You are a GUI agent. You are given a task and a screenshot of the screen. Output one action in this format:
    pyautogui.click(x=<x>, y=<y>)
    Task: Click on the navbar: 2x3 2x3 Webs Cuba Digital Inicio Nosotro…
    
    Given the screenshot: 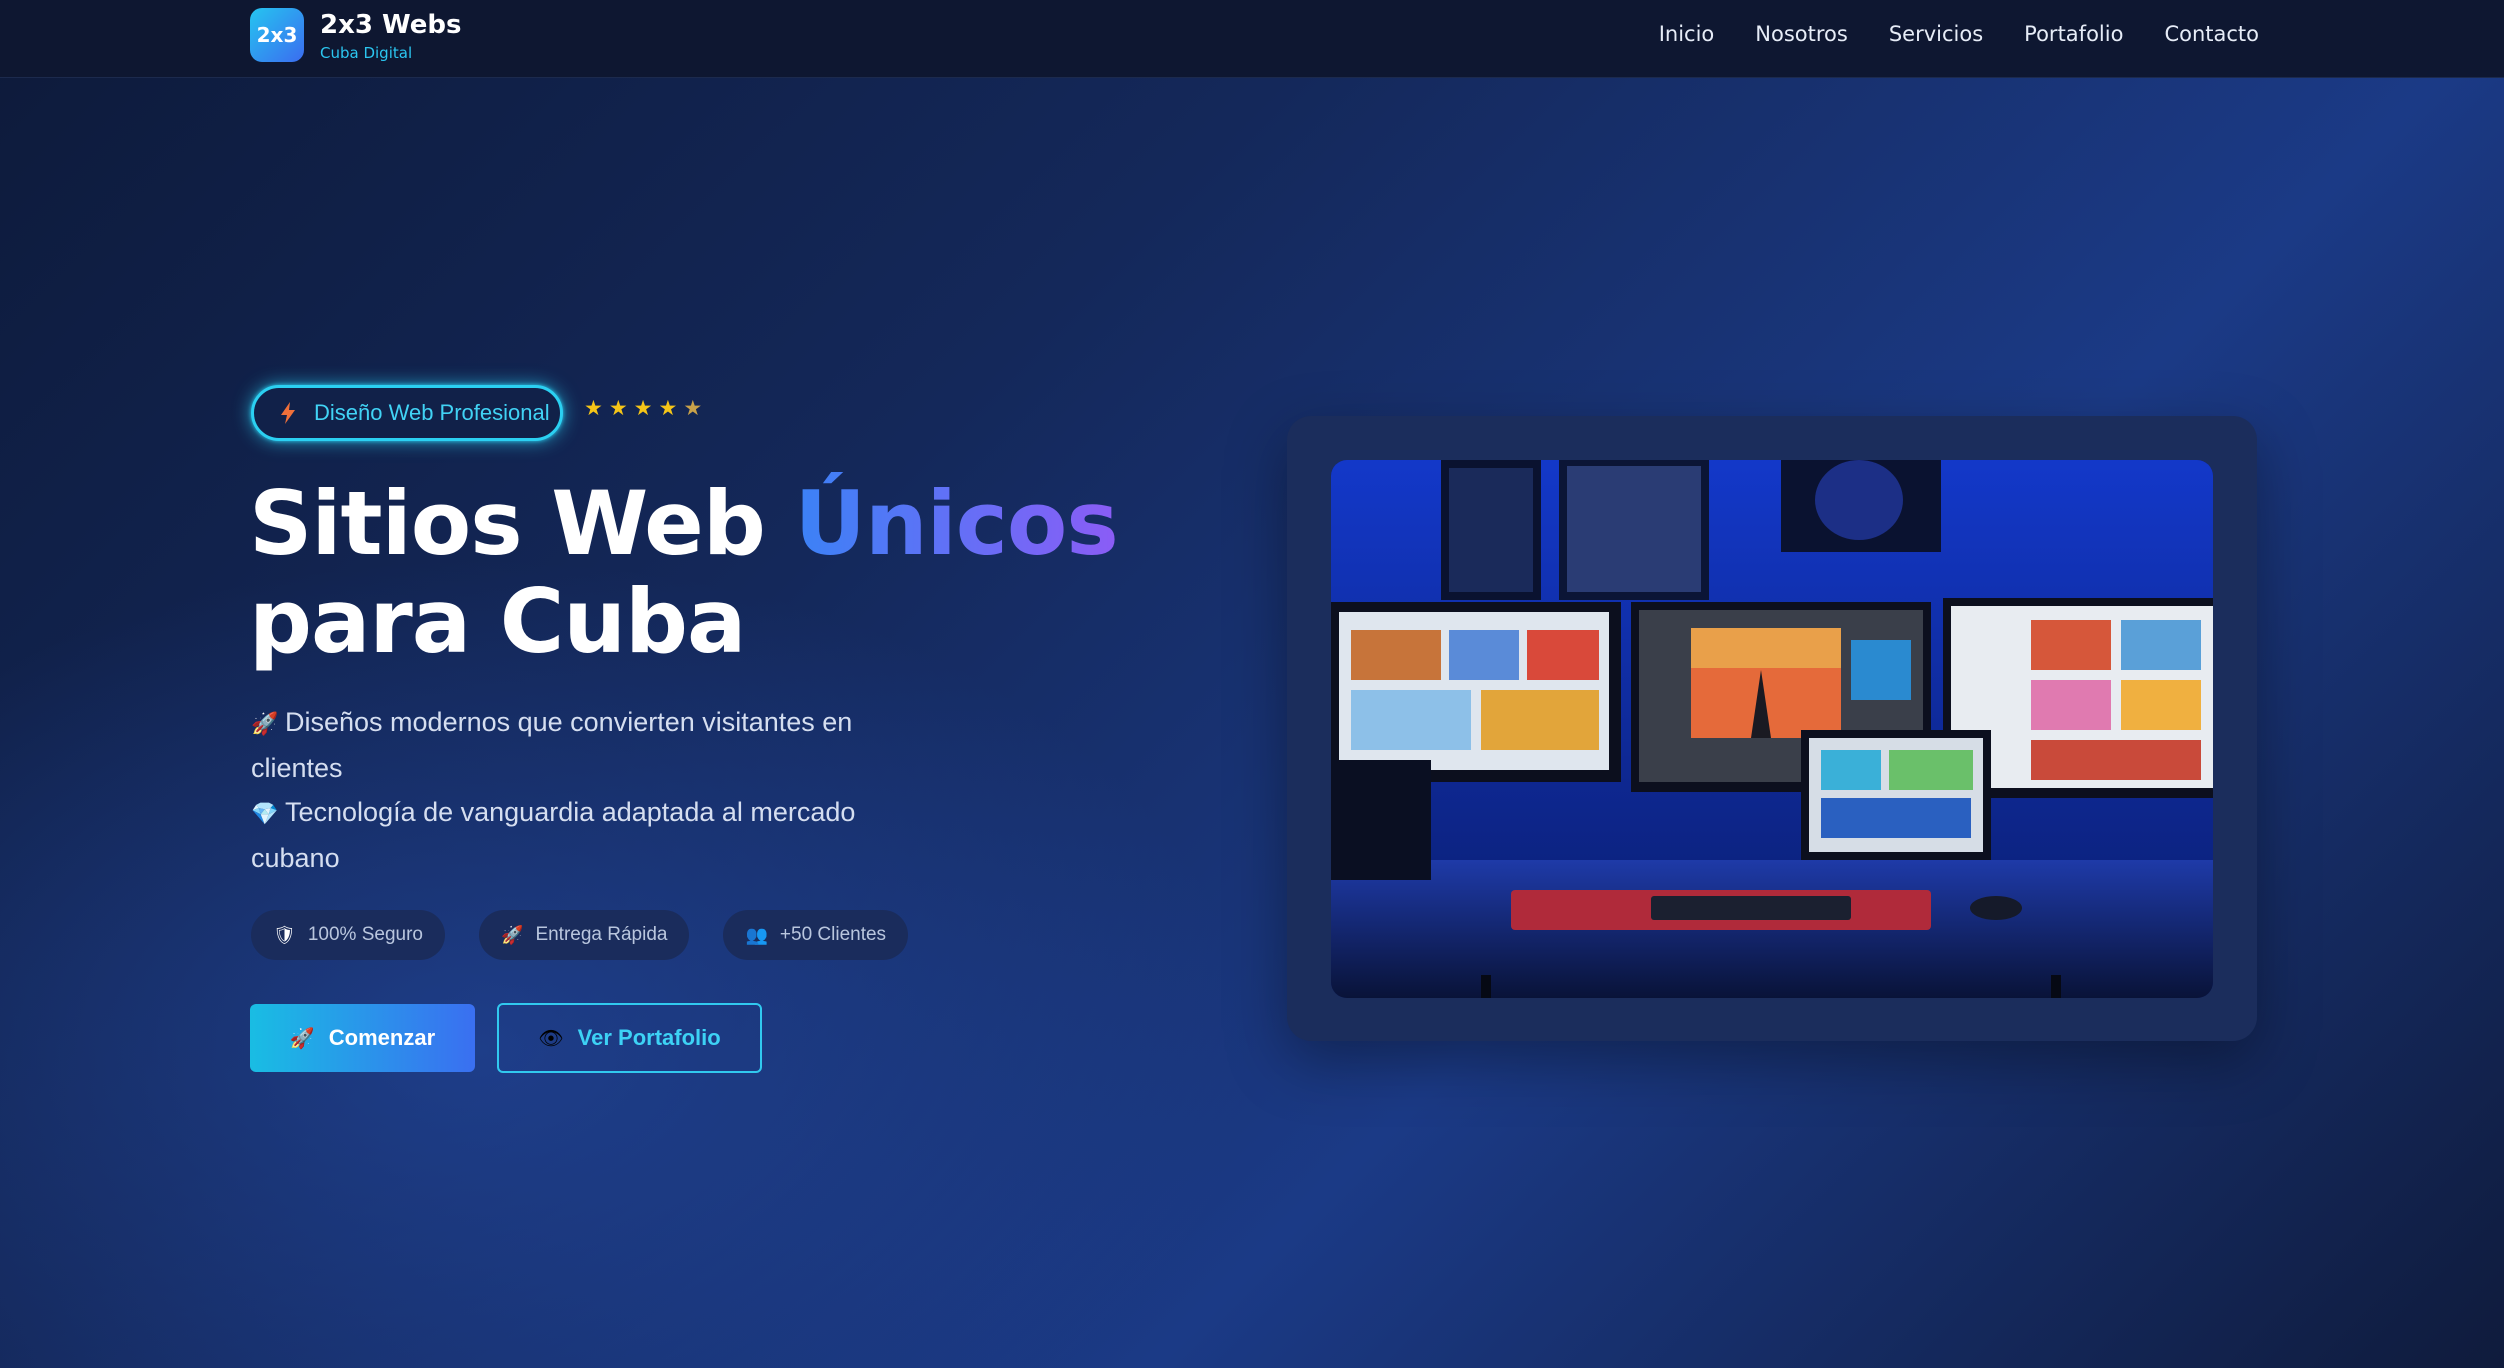 What is the action you would take?
    pyautogui.click(x=1252, y=39)
    